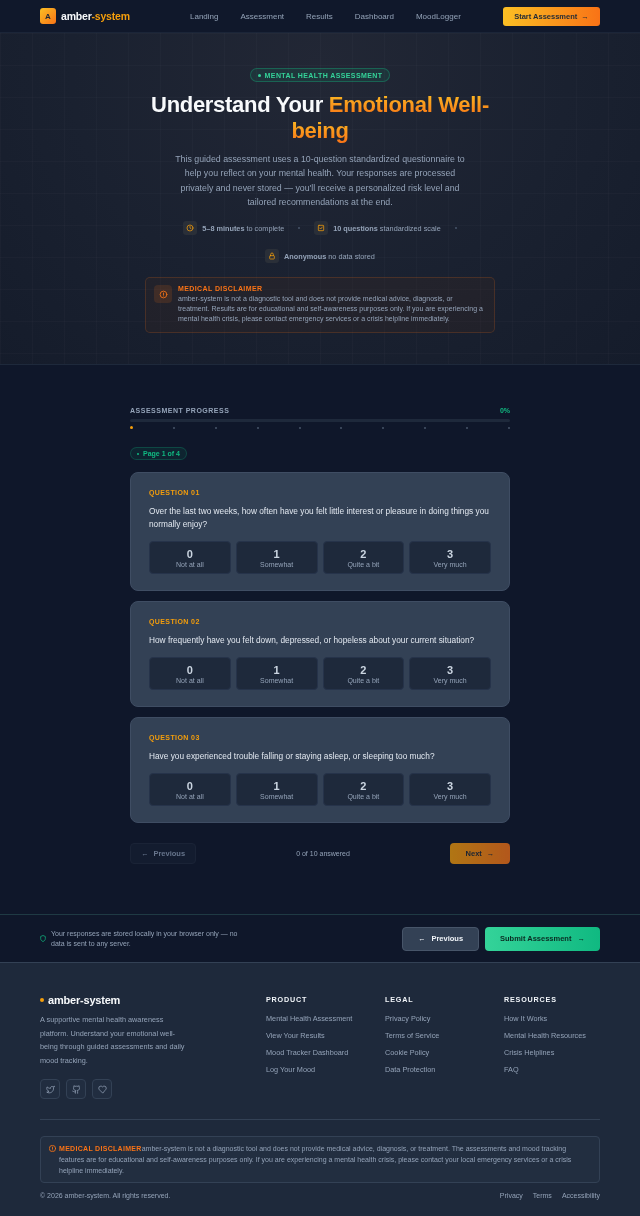 This screenshot has width=640, height=1216. Describe the element at coordinates (374, 16) in the screenshot. I see `nav-link: Dashboard` at that location.